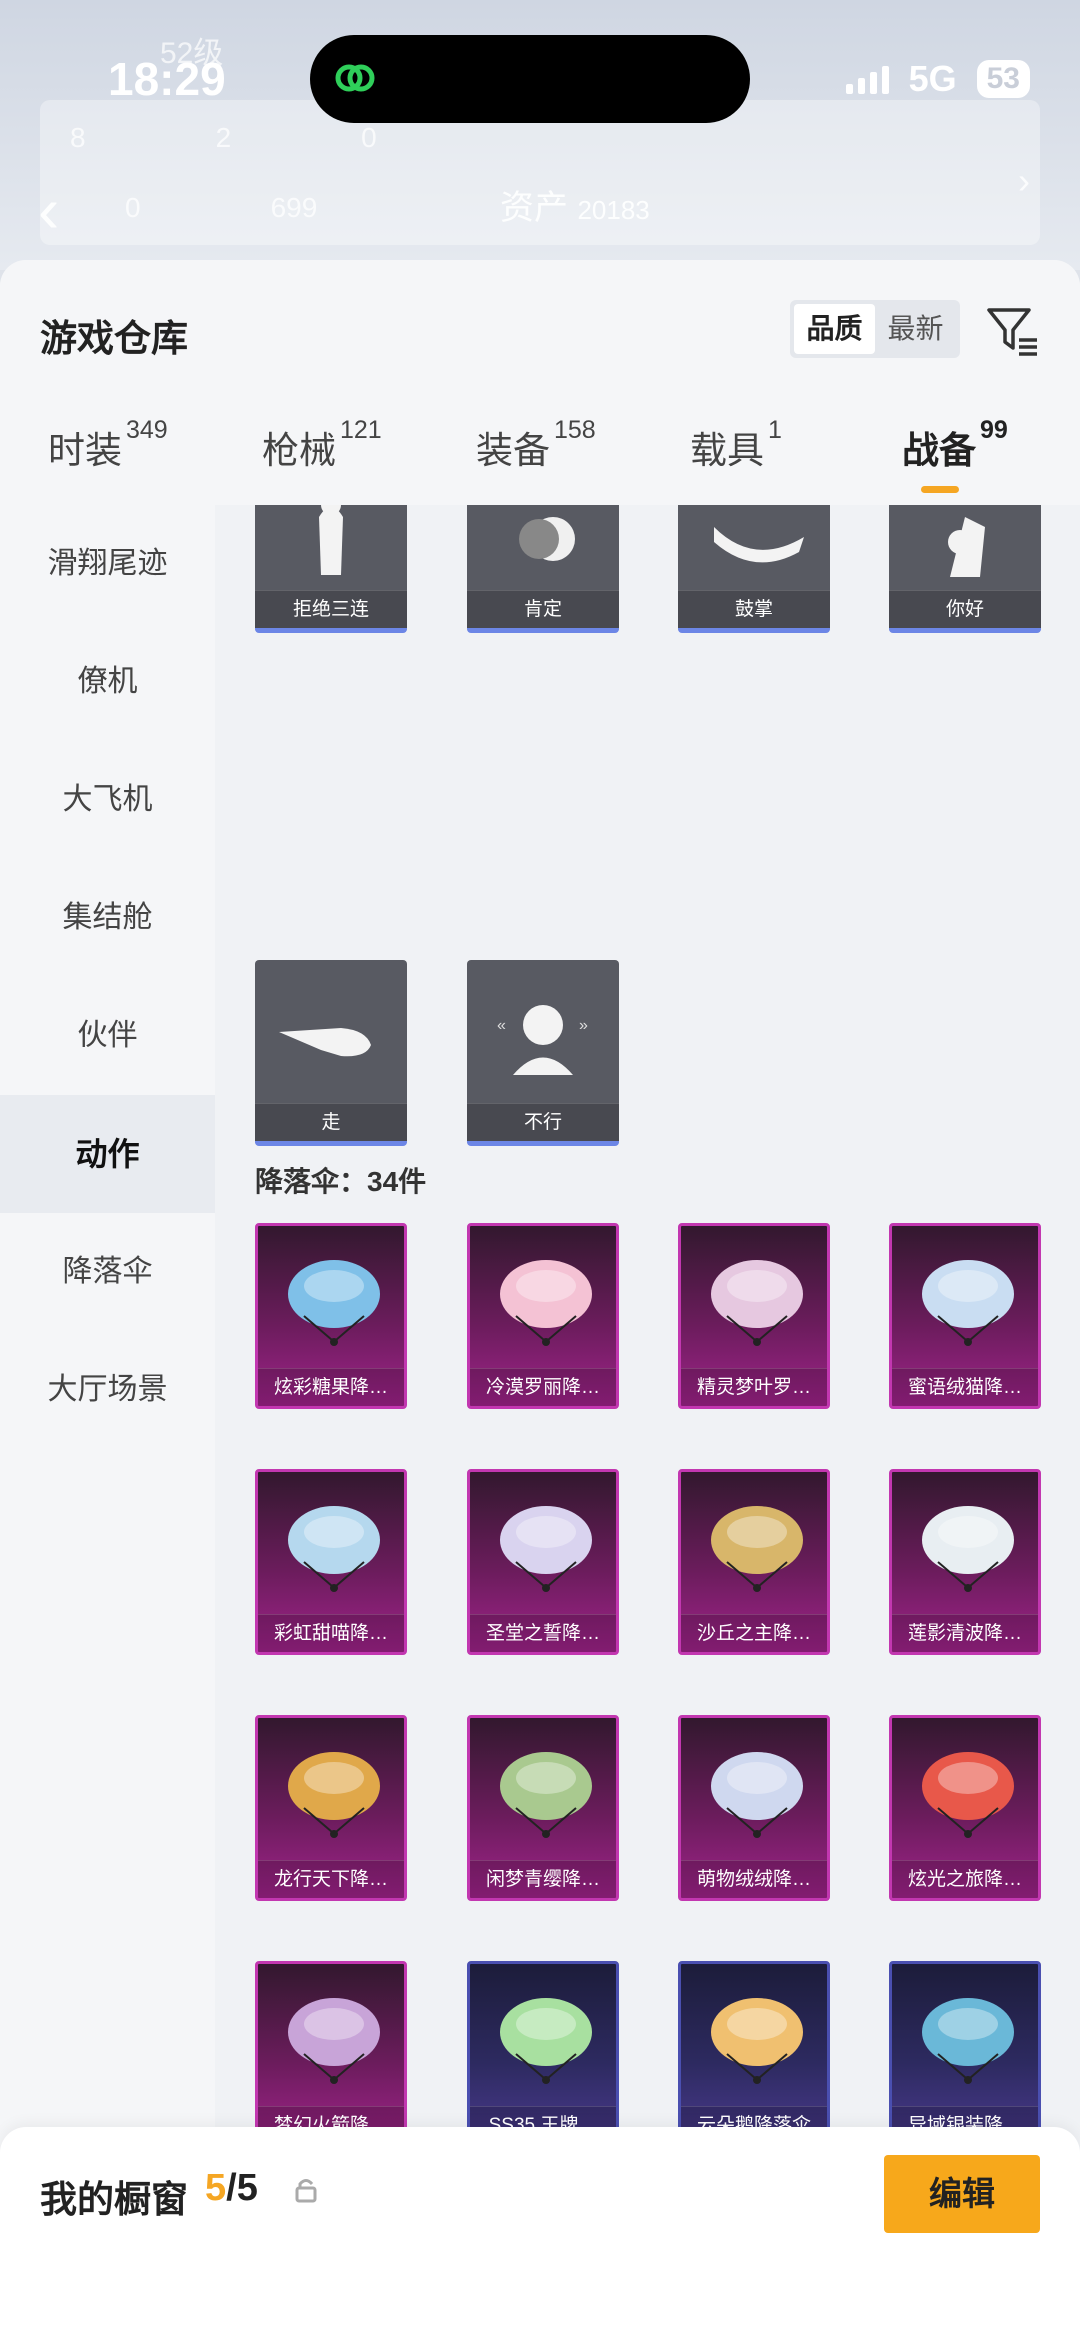  Describe the element at coordinates (543, 1122) in the screenshot. I see `emote-name: 不行` at that location.